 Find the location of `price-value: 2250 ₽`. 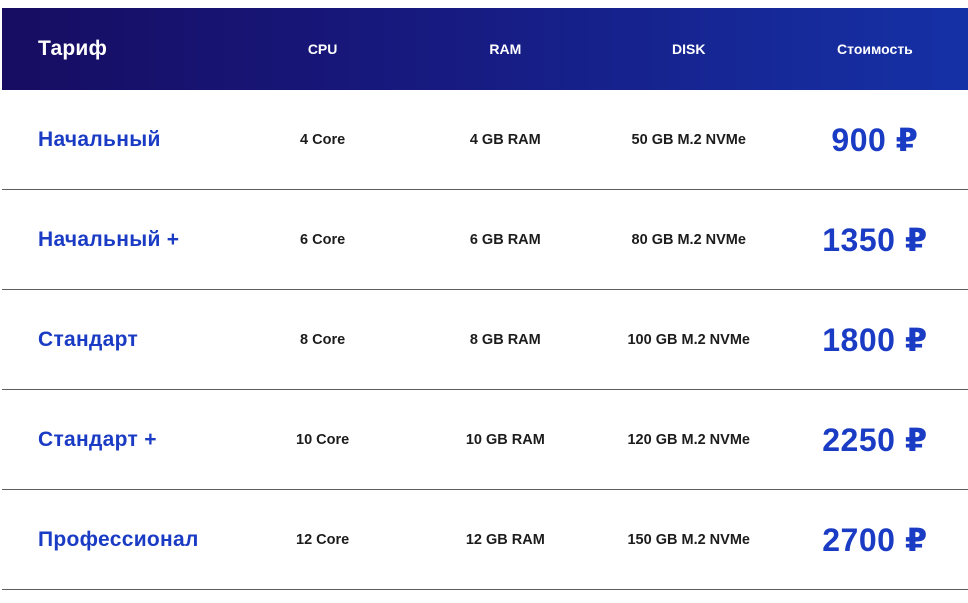

price-value: 2250 ₽ is located at coordinates (875, 439).